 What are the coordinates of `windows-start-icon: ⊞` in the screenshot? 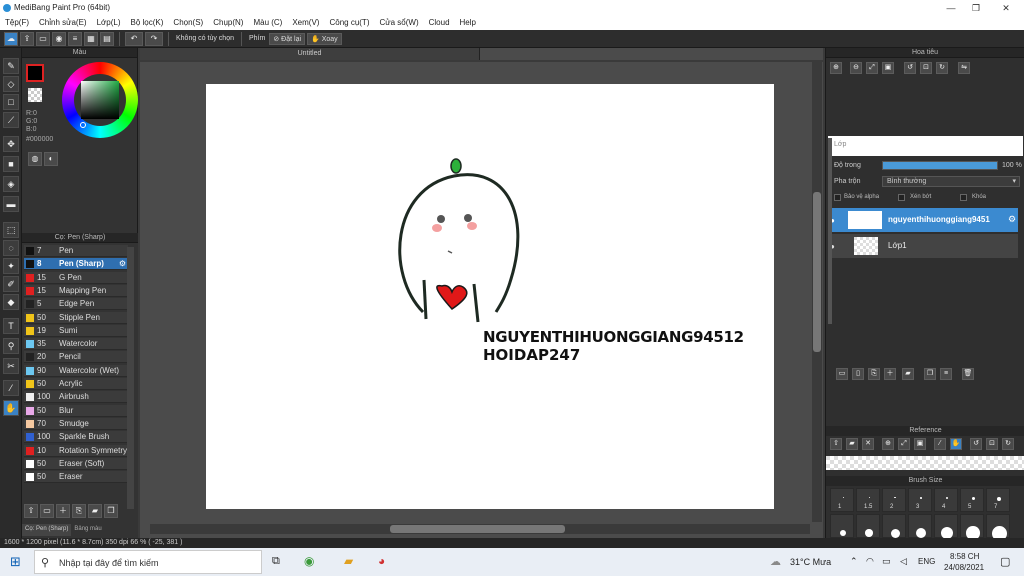 It's located at (15, 562).